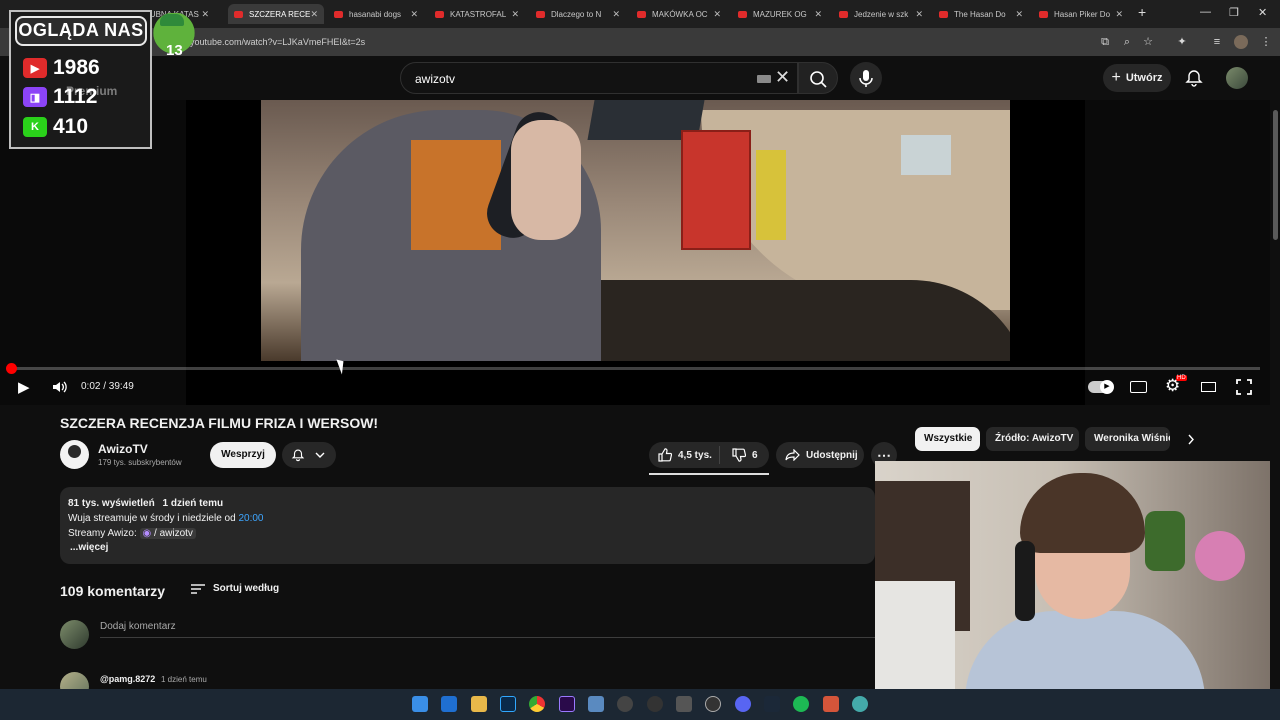 The width and height of the screenshot is (1280, 720). I want to click on webcam-green-plush, so click(1165, 541).